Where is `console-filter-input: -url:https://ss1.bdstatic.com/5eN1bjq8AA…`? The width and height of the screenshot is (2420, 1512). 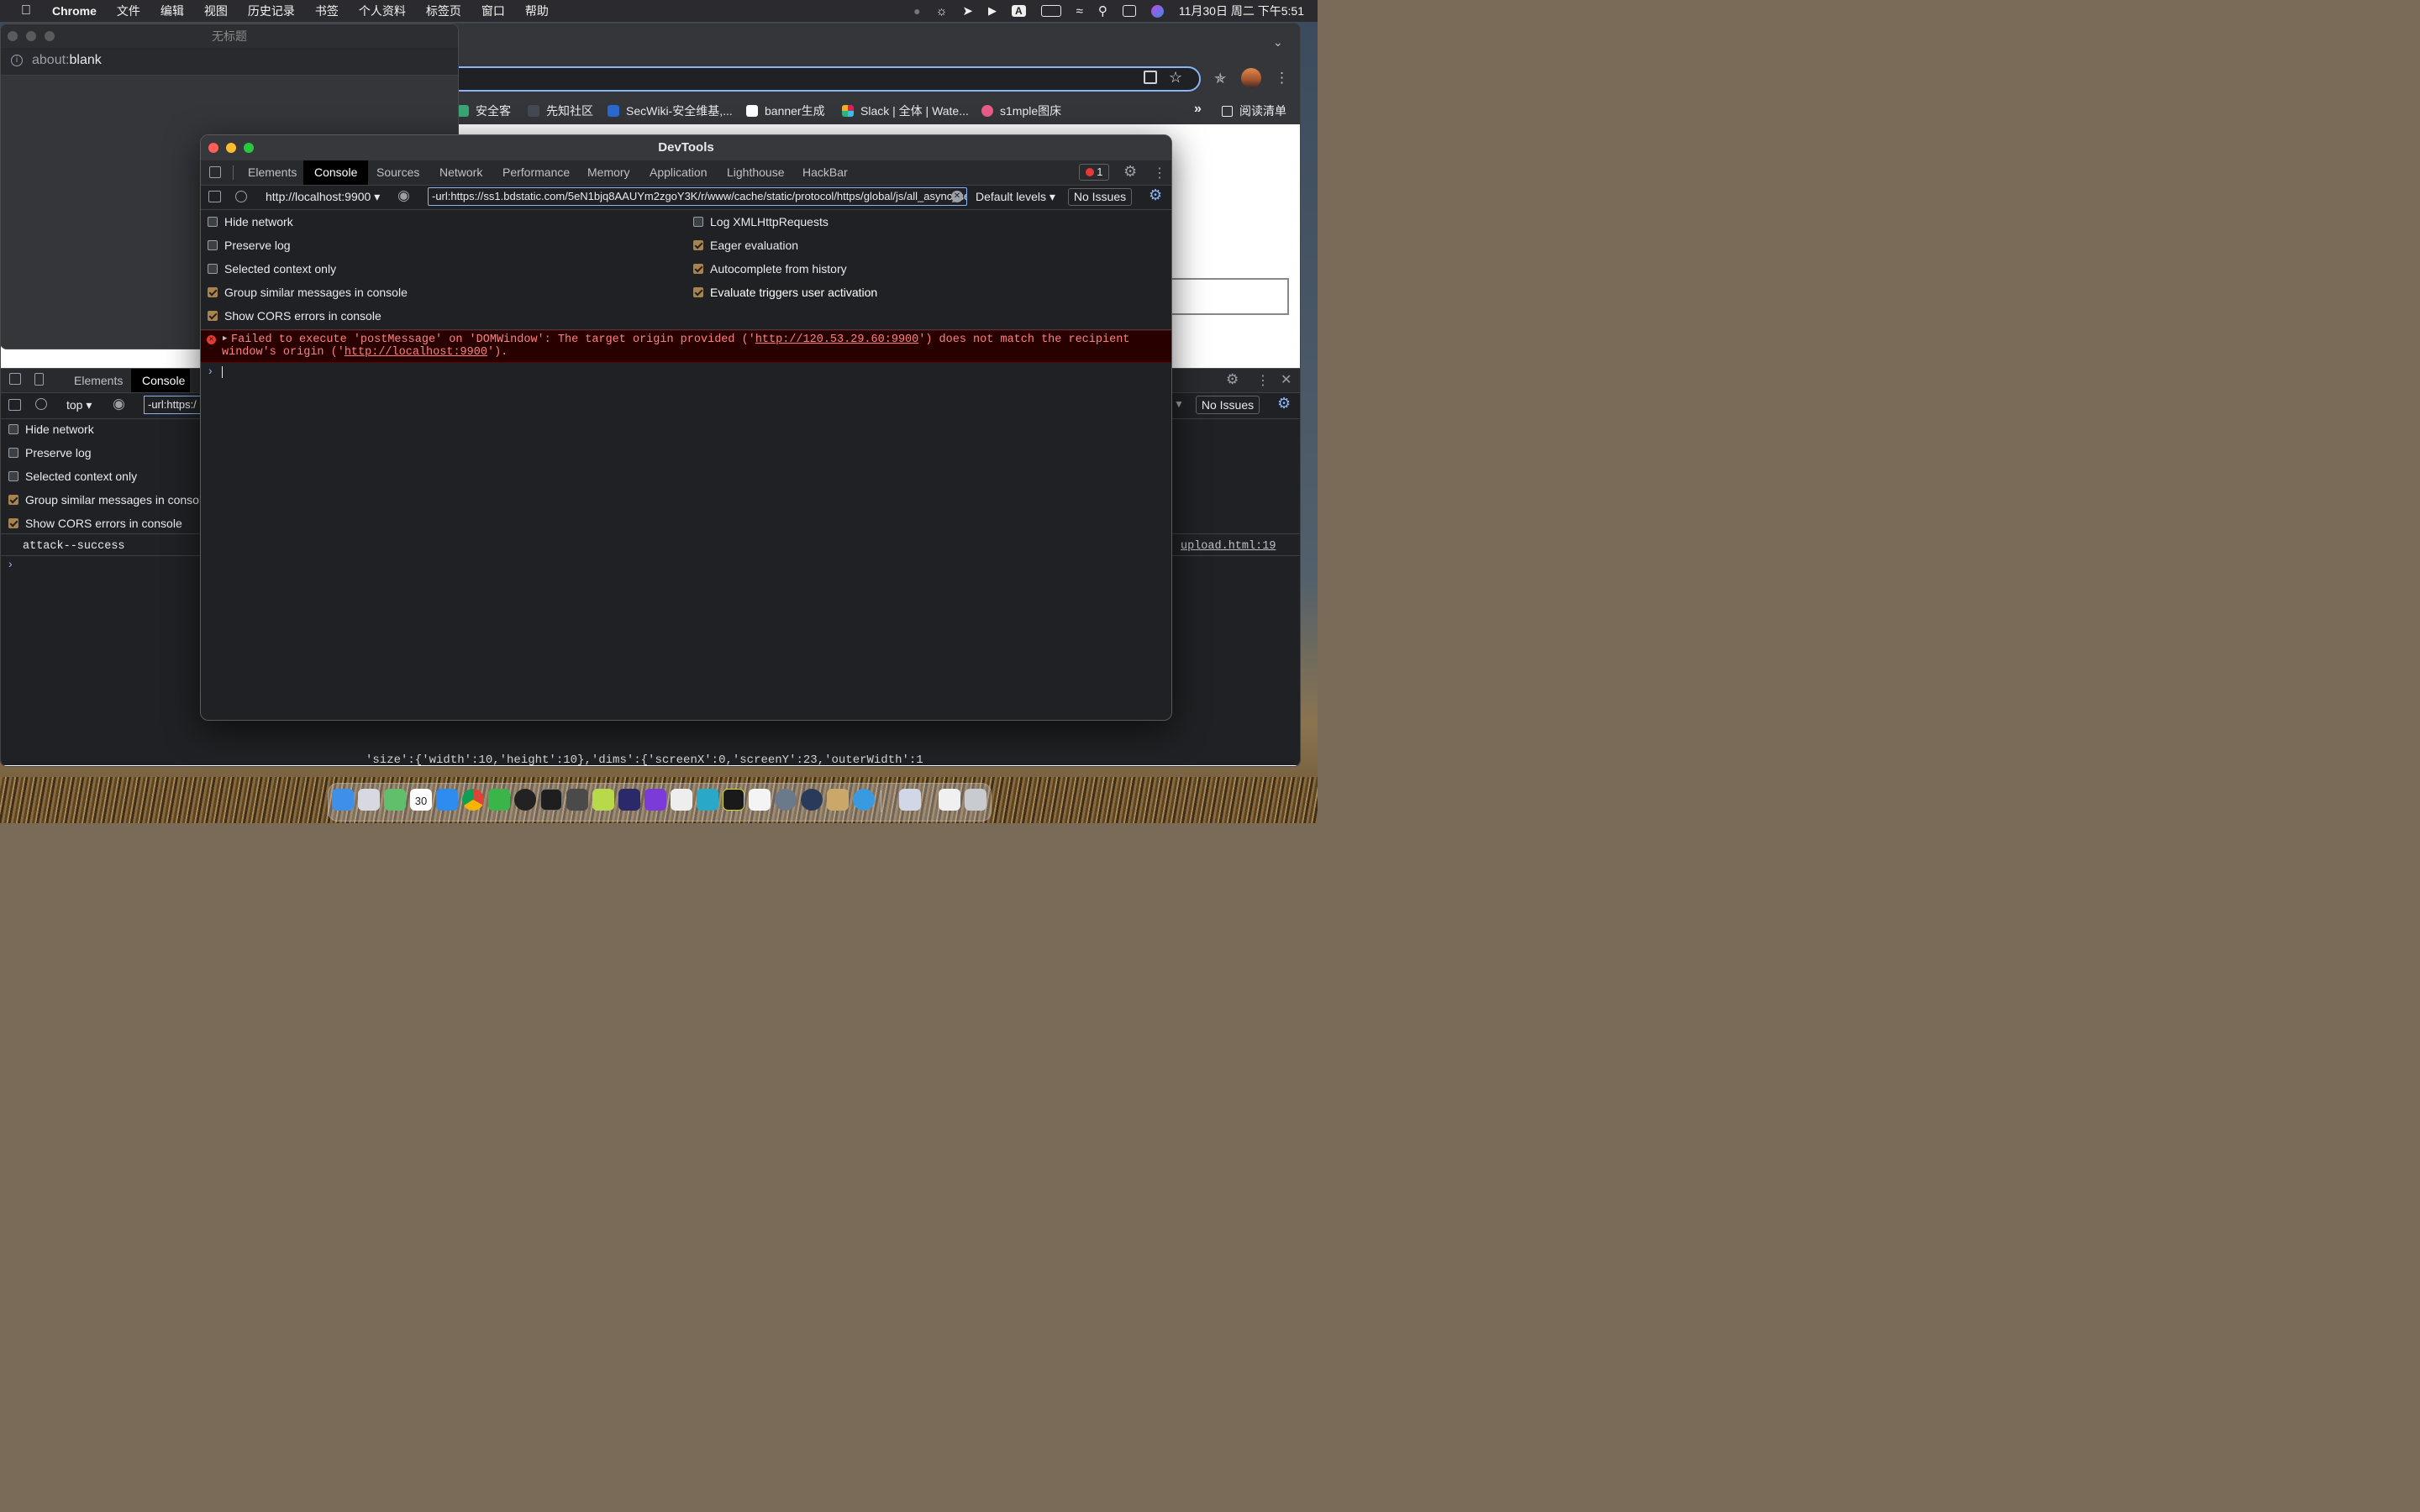
console-filter-input: -url:https://ss1.bdstatic.com/5eN1bjq8AA… is located at coordinates (697, 196).